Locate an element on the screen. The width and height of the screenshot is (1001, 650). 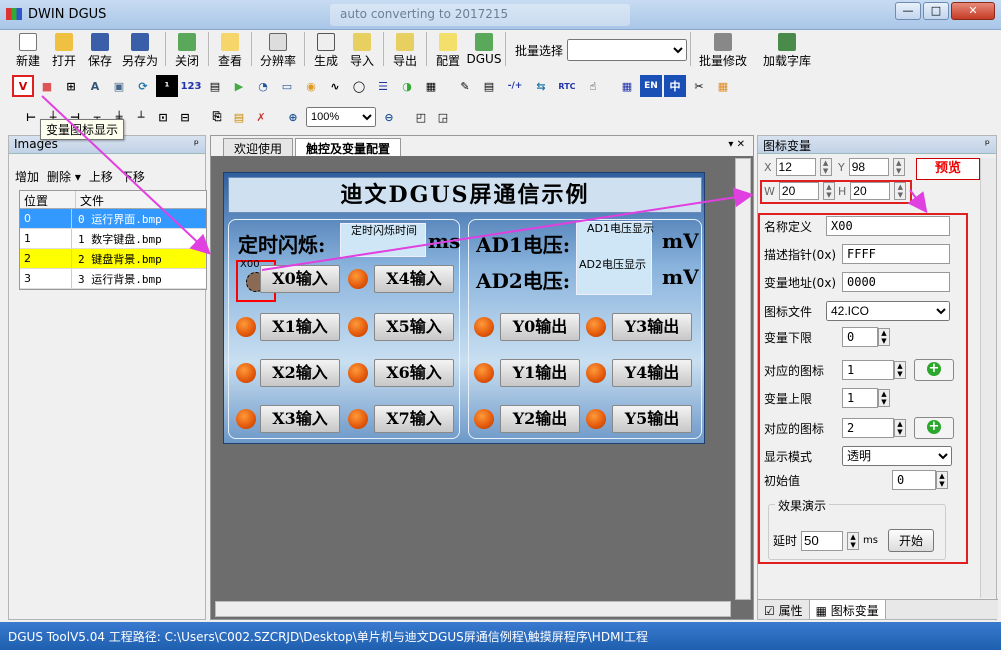
resolution-button: 分辨率 is located at coordinates (278, 50).